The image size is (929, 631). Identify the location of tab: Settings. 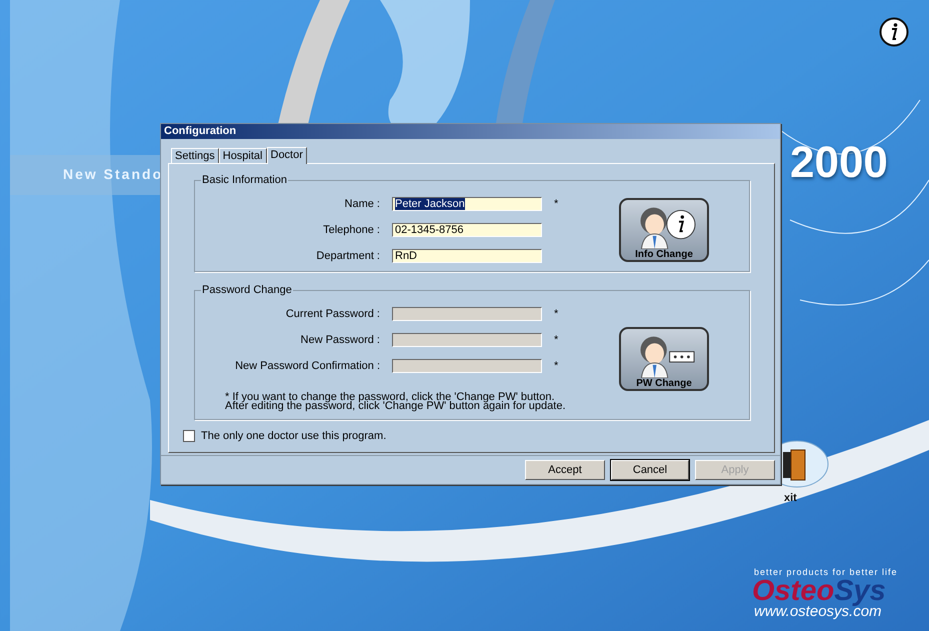
(195, 155).